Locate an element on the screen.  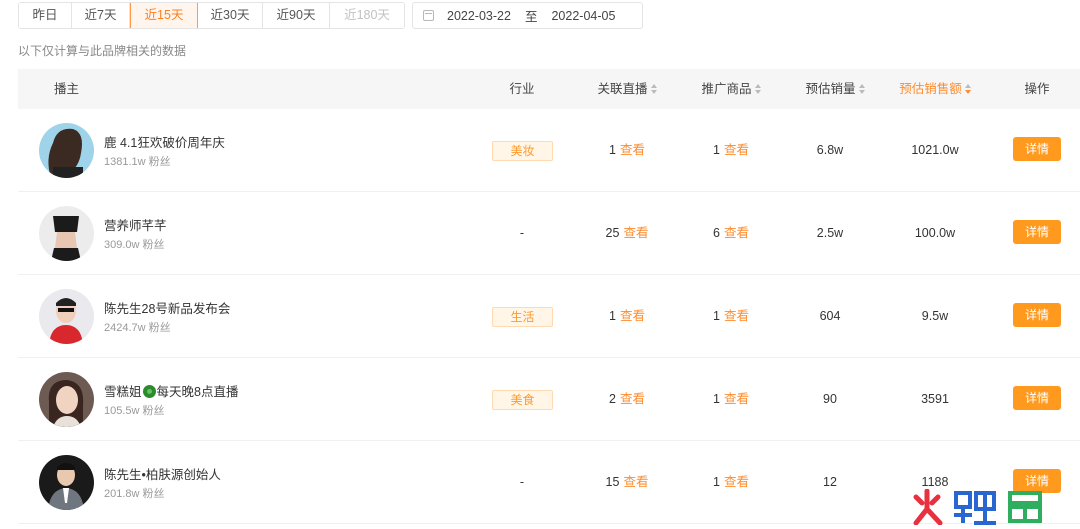
header-sales-label: 预估销量 is located at coordinates (830, 89).